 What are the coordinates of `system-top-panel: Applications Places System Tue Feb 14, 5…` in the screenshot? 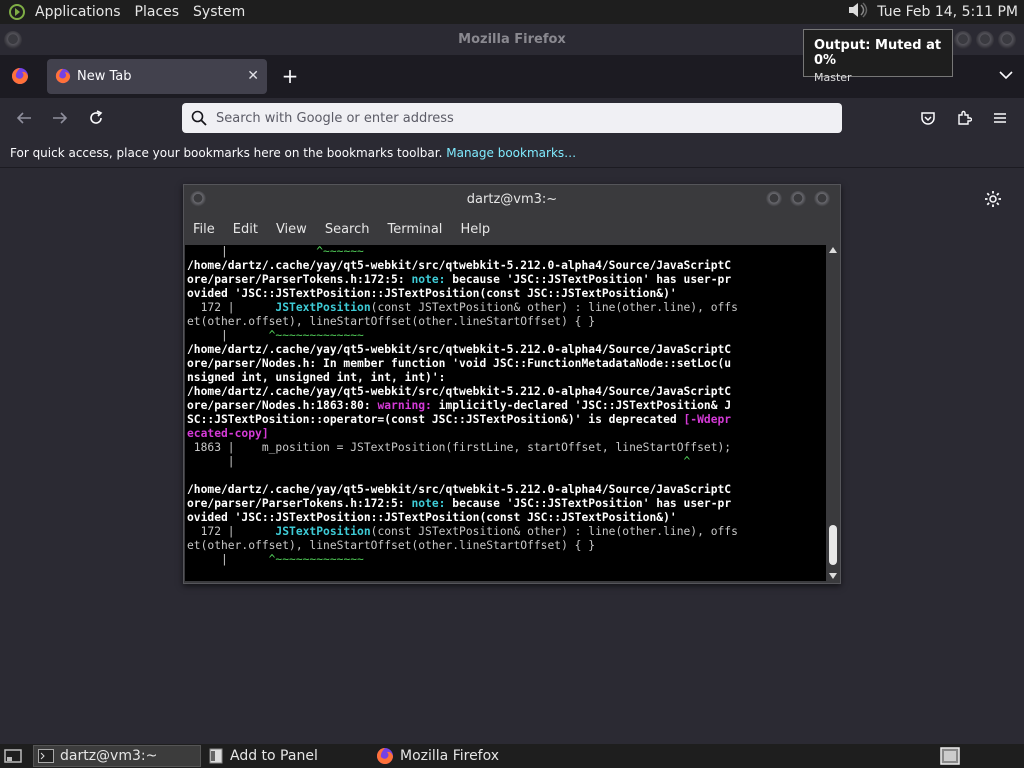 It's located at (512, 12).